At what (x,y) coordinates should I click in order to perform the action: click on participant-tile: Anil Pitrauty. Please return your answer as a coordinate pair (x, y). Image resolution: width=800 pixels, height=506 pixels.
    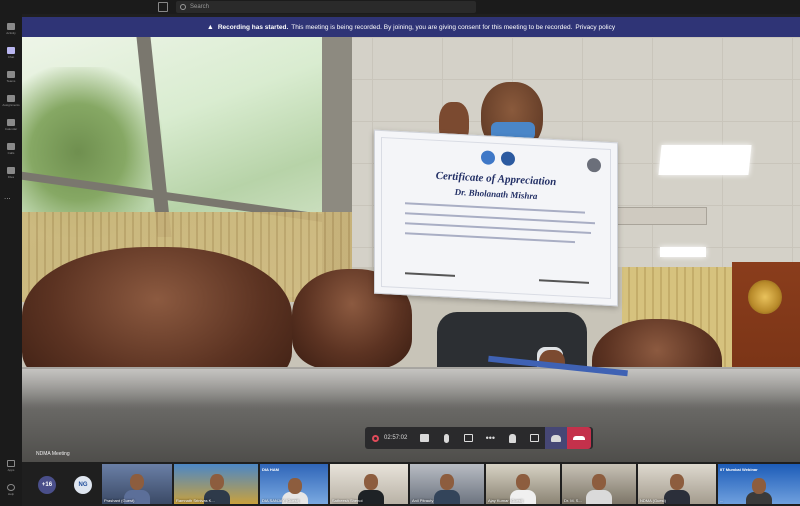
    Looking at the image, I should click on (447, 484).